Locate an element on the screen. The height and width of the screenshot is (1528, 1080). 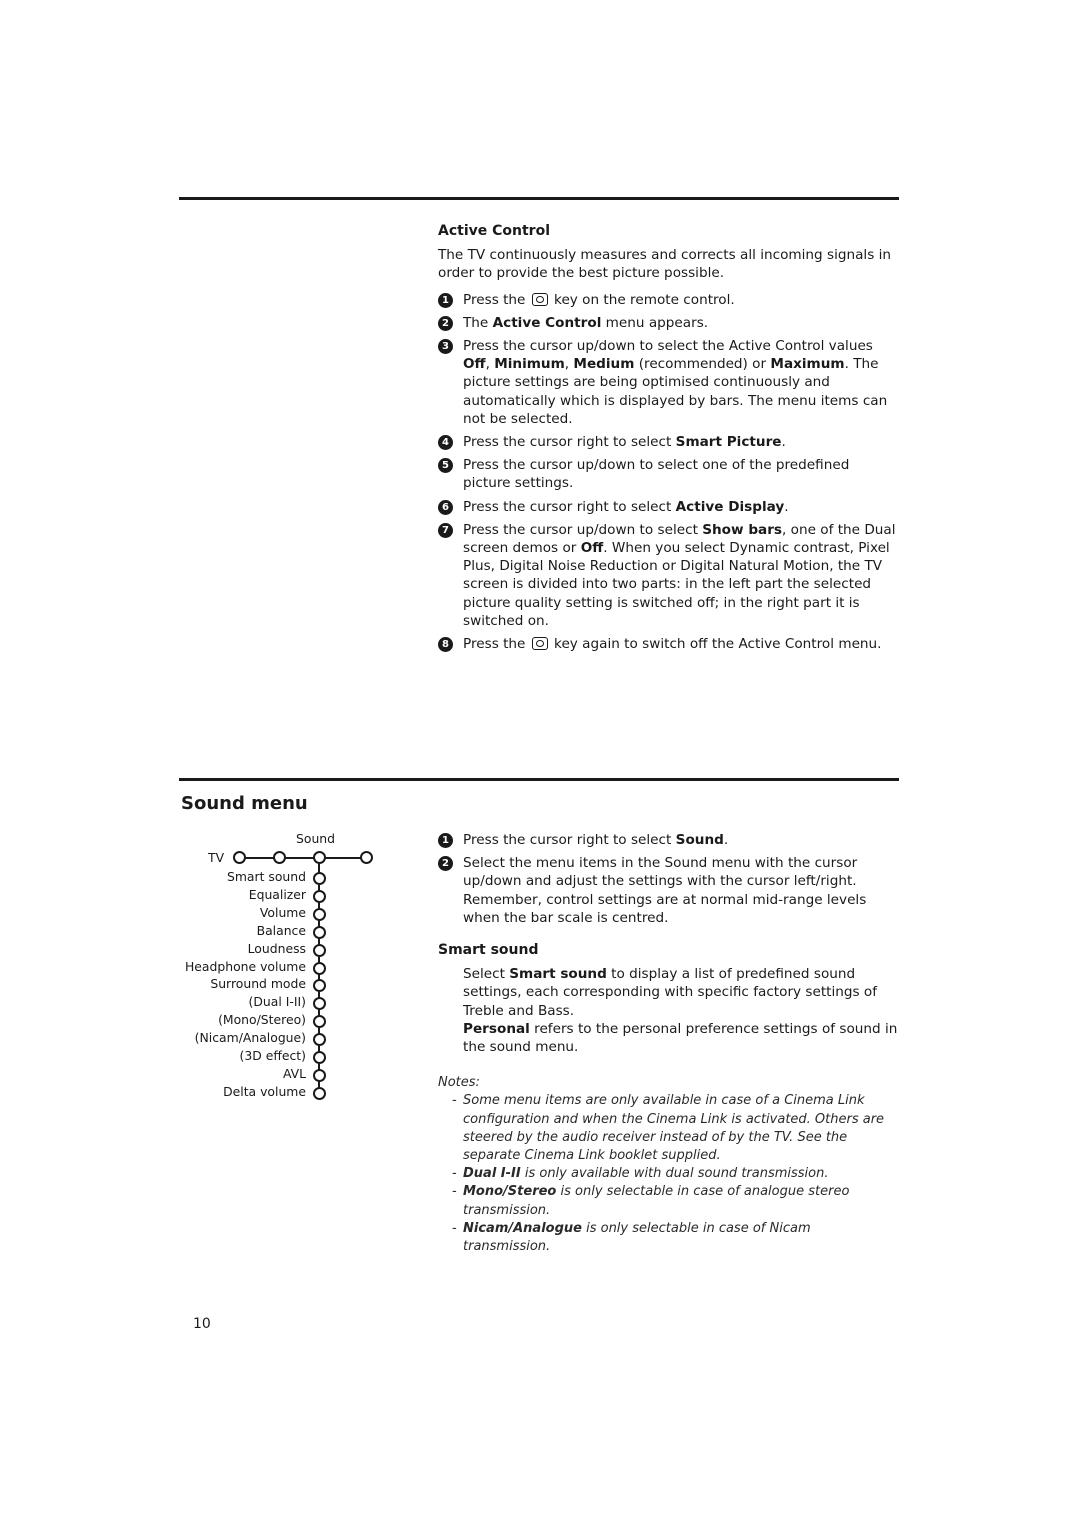
step-item: 1 Press the key on the remote control. is located at coordinates (669, 300).